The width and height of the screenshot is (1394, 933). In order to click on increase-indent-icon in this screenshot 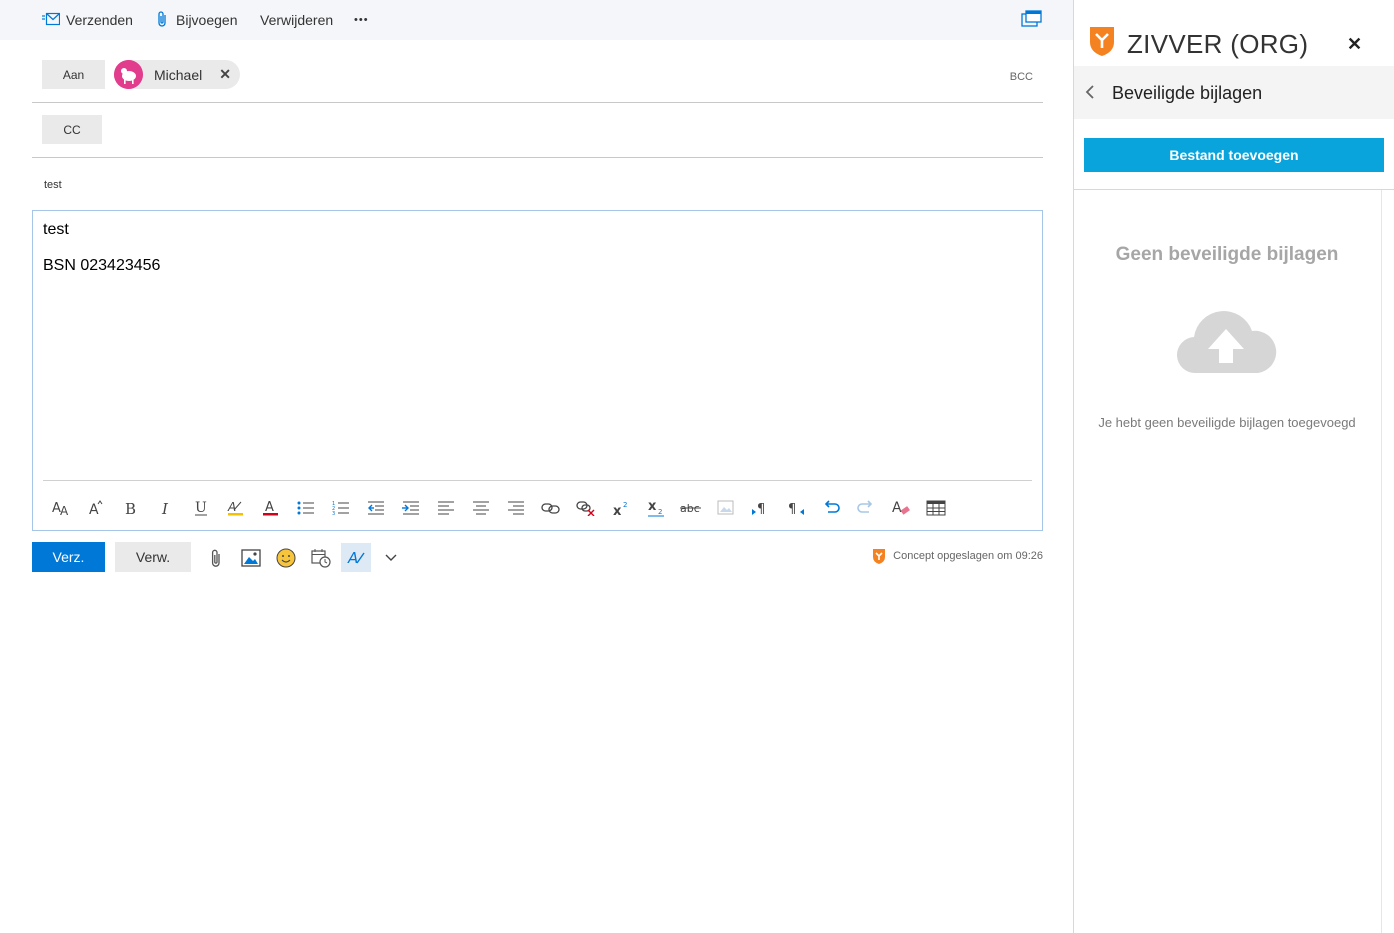, I will do `click(410, 508)`.